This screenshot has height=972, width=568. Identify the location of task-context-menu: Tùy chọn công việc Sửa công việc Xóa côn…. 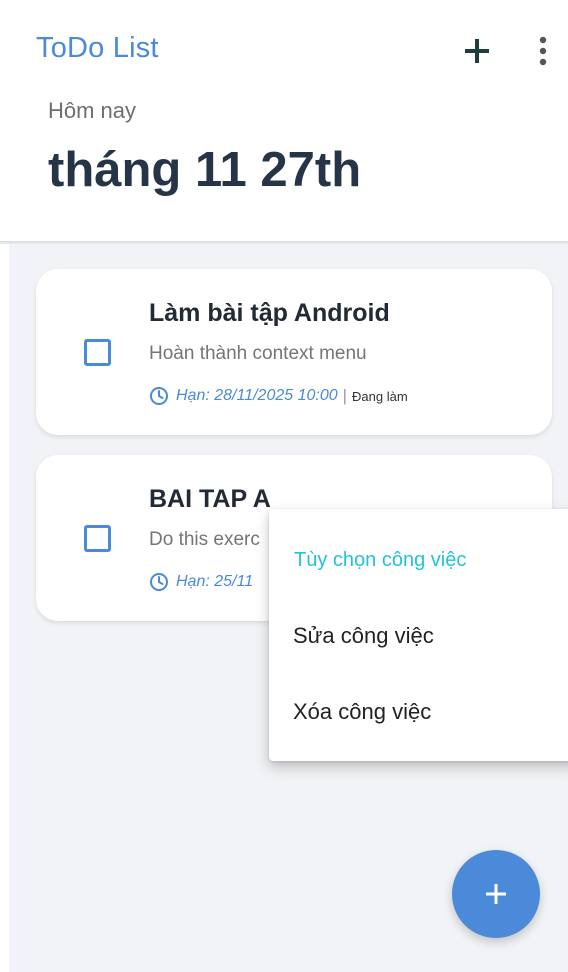
(418, 635).